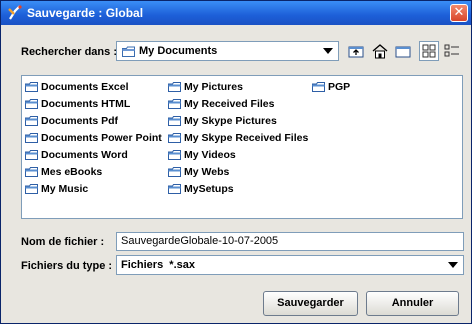 This screenshot has height=324, width=472. What do you see at coordinates (15, 12) in the screenshot?
I see `java-logo-icon` at bounding box center [15, 12].